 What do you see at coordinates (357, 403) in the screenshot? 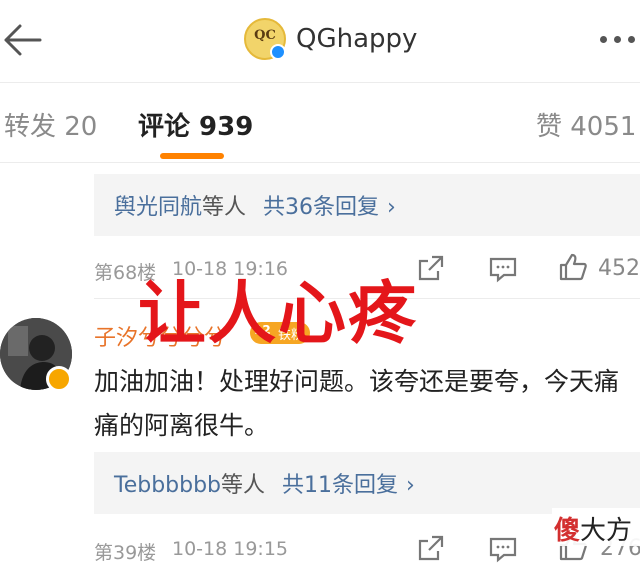
I see `comment-text: 加油加油！处理好问题。该夸还是要夸，今天痛痛的阿离很牛。` at bounding box center [357, 403].